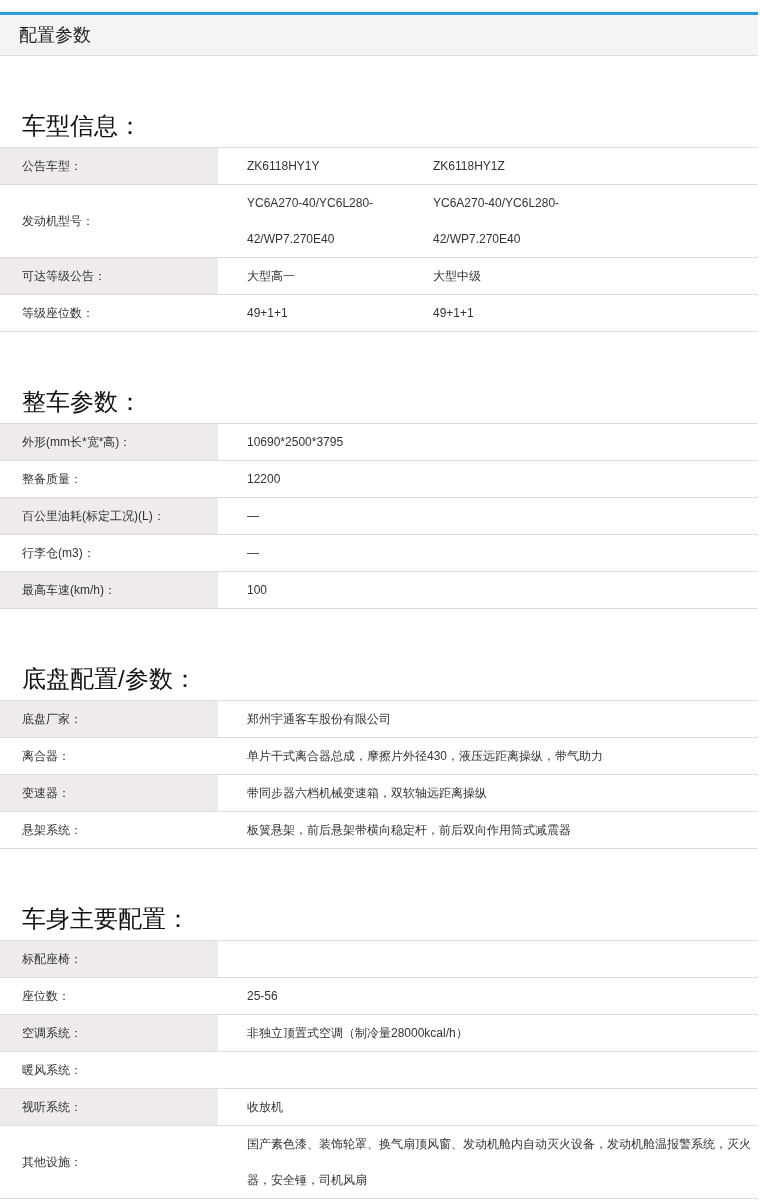 The height and width of the screenshot is (1200, 760). I want to click on row-value: 郑州宇通客车股份有限公司, so click(319, 719).